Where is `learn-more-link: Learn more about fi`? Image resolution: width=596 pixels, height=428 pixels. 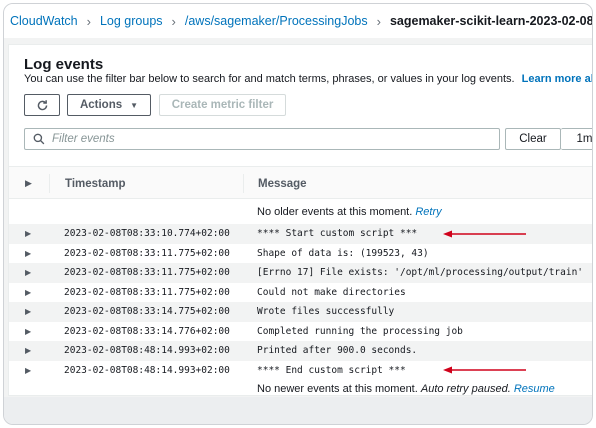
learn-more-link: Learn more about fi is located at coordinates (557, 79).